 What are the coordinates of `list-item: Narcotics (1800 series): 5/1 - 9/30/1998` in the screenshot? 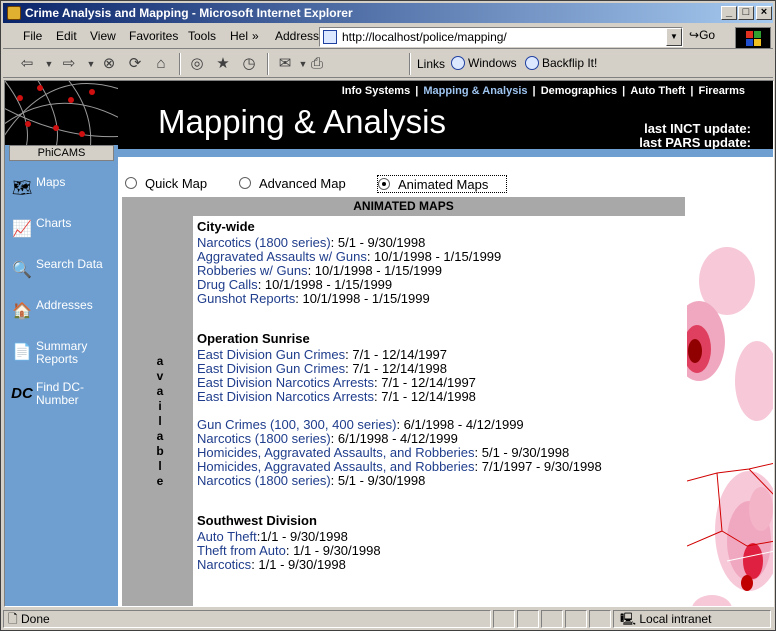 It's located at (311, 242).